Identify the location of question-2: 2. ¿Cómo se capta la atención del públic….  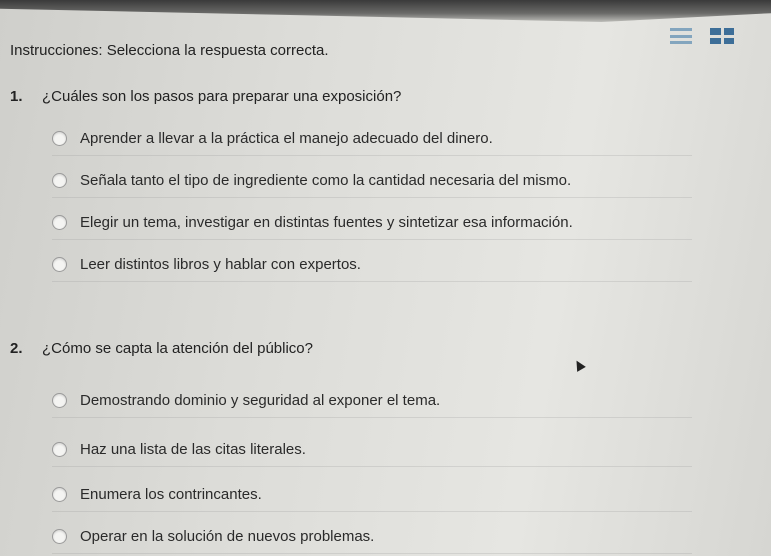
(161, 348).